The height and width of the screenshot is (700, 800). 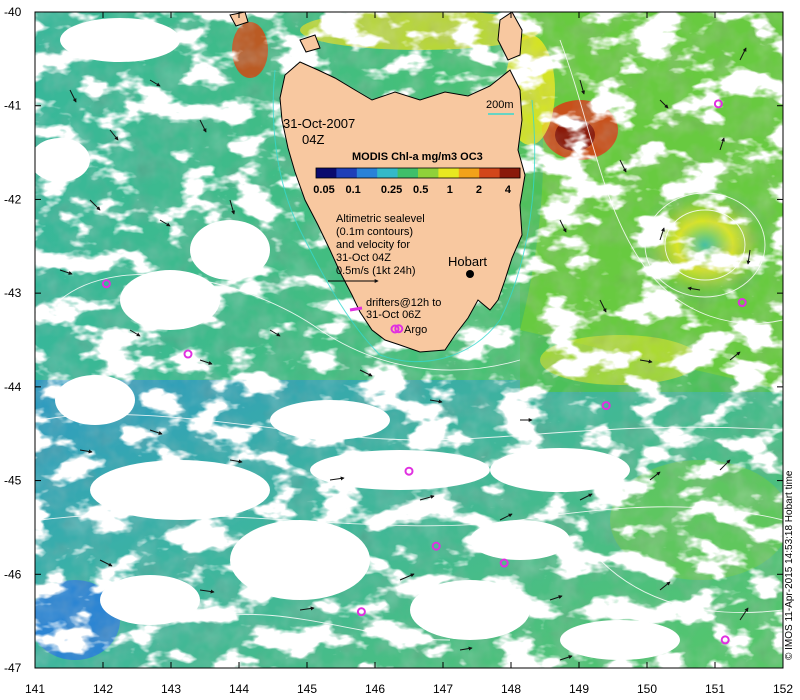 I want to click on lat-tick-label: -44, so click(x=13, y=387).